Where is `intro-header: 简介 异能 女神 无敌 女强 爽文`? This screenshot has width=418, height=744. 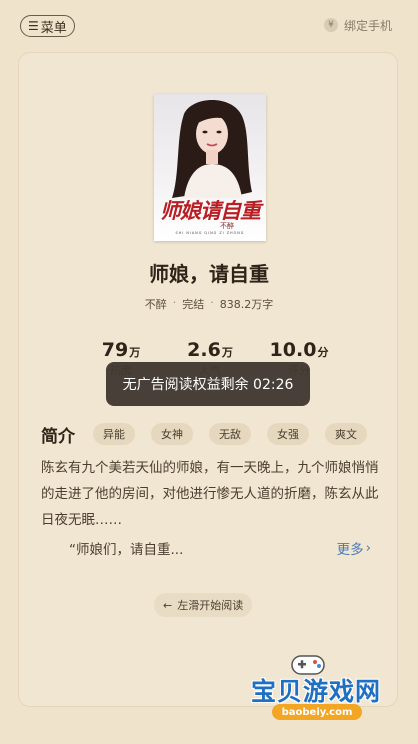
intro-header: 简介 异能 女神 无敌 女强 爽文 is located at coordinates (212, 434).